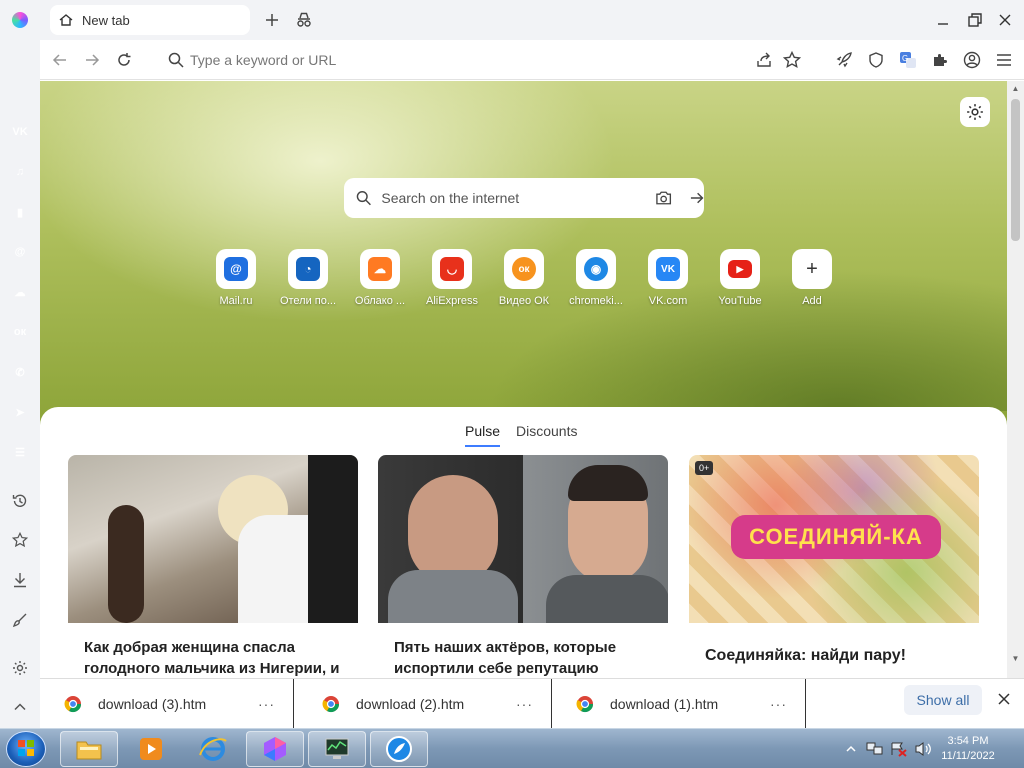  What do you see at coordinates (792, 60) in the screenshot?
I see `bookmark-button` at bounding box center [792, 60].